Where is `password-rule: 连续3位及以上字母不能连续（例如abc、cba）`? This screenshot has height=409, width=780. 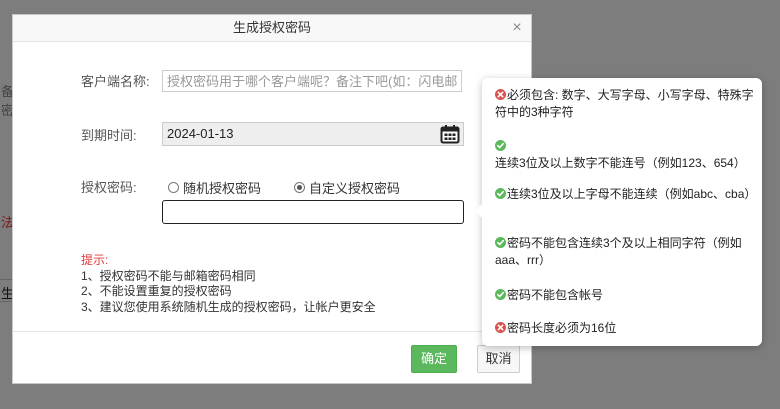
password-rule: 连续3位及以上字母不能连续（例如abc、cba） is located at coordinates (626, 194).